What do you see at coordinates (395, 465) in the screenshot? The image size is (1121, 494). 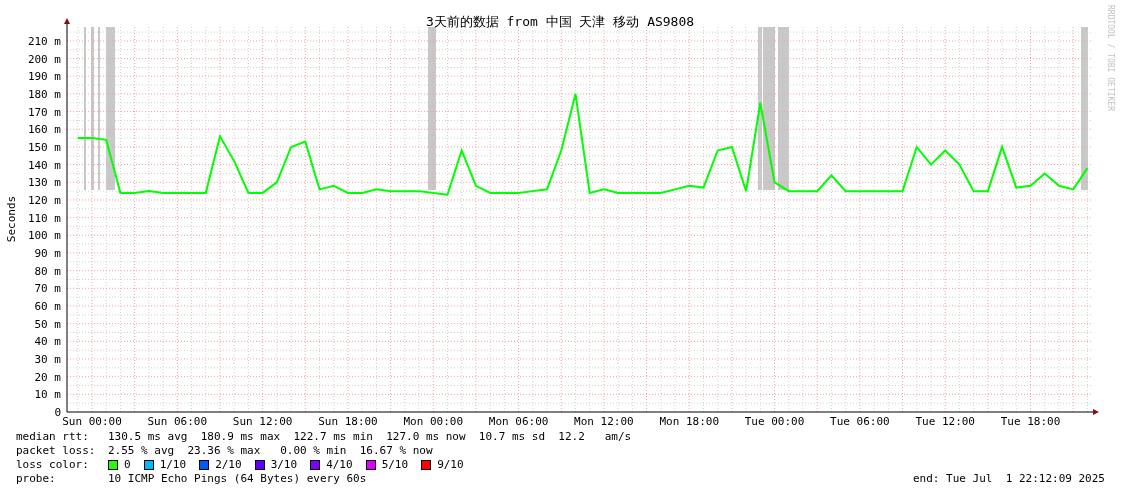 I see `loss-color-label: 5/10` at bounding box center [395, 465].